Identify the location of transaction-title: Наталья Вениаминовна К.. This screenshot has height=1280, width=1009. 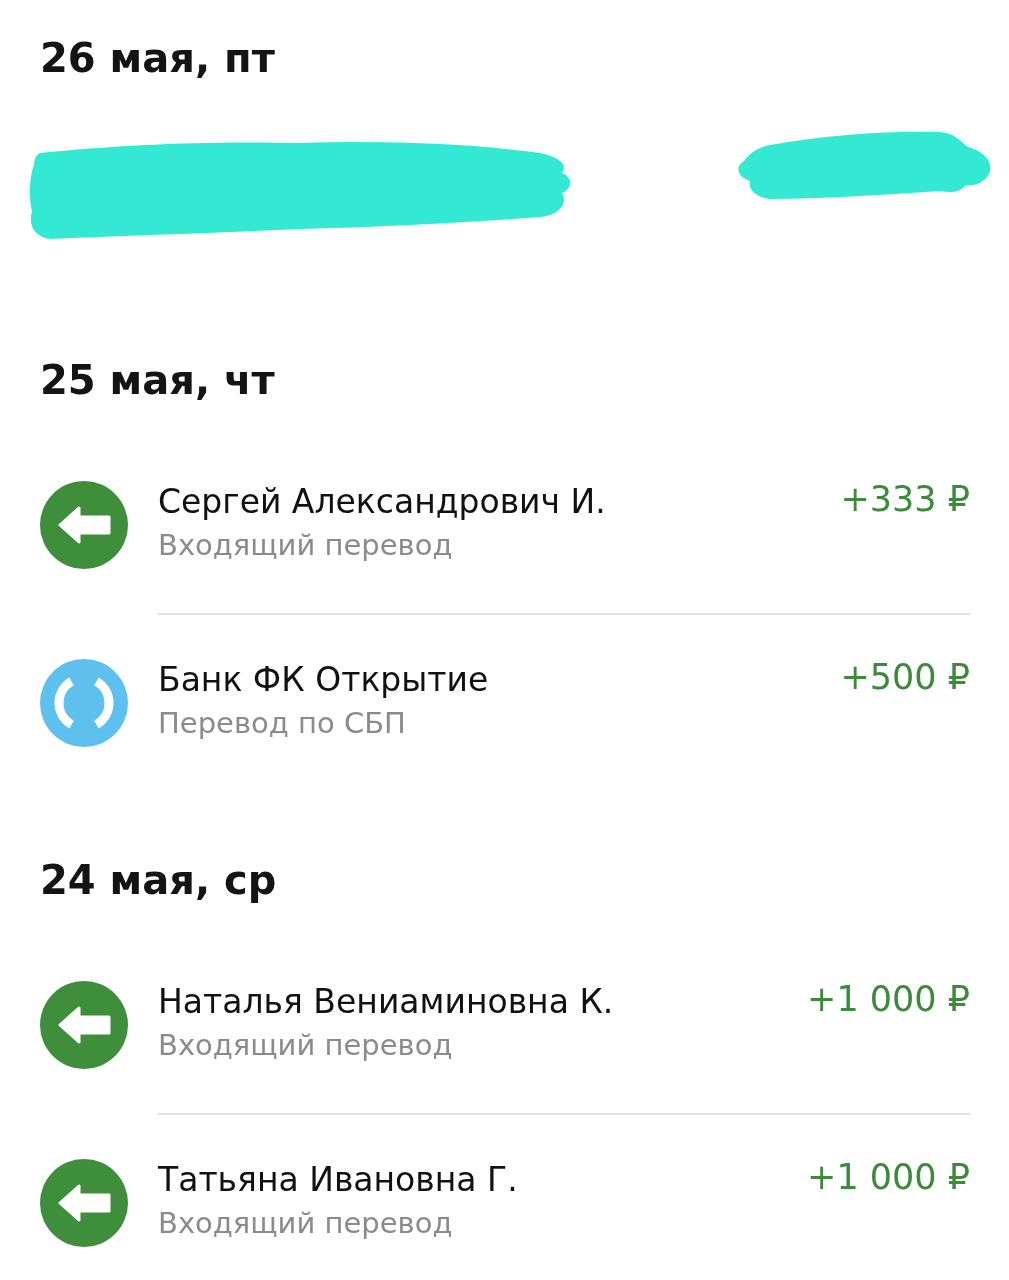
(386, 1002).